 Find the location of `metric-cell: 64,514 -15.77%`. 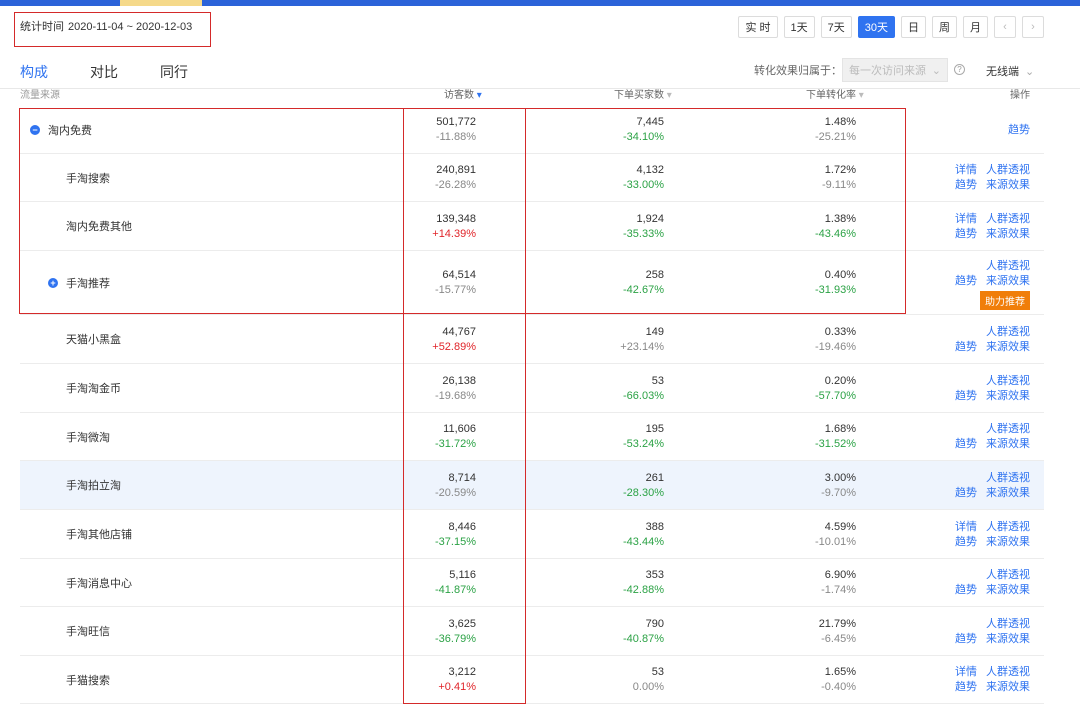

metric-cell: 64,514 -15.77% is located at coordinates (455, 283).